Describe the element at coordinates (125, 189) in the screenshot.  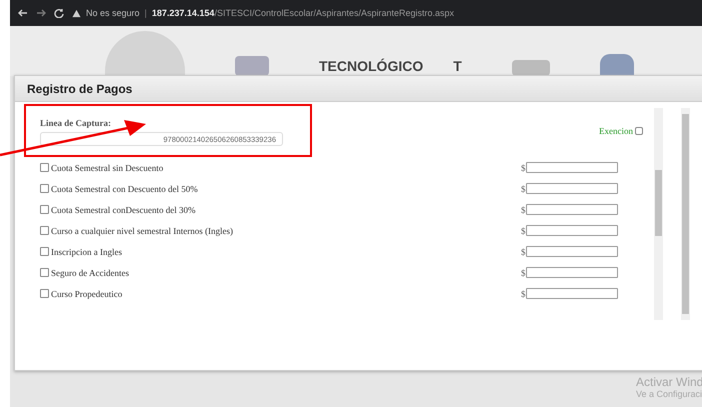
I see `item-label: Cuota Semestral con Descuento del 50%` at that location.